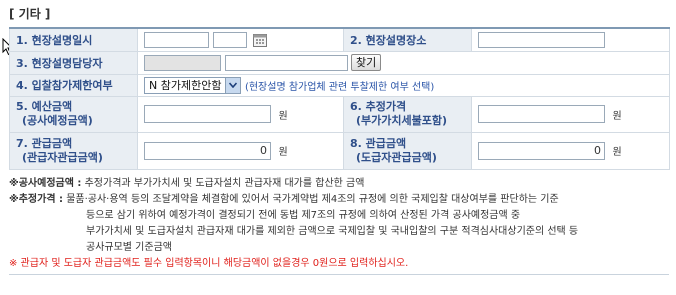 The height and width of the screenshot is (295, 676). Describe the element at coordinates (185, 85) in the screenshot. I see `bid-restriction-selected-value: N 참가제한안함` at that location.